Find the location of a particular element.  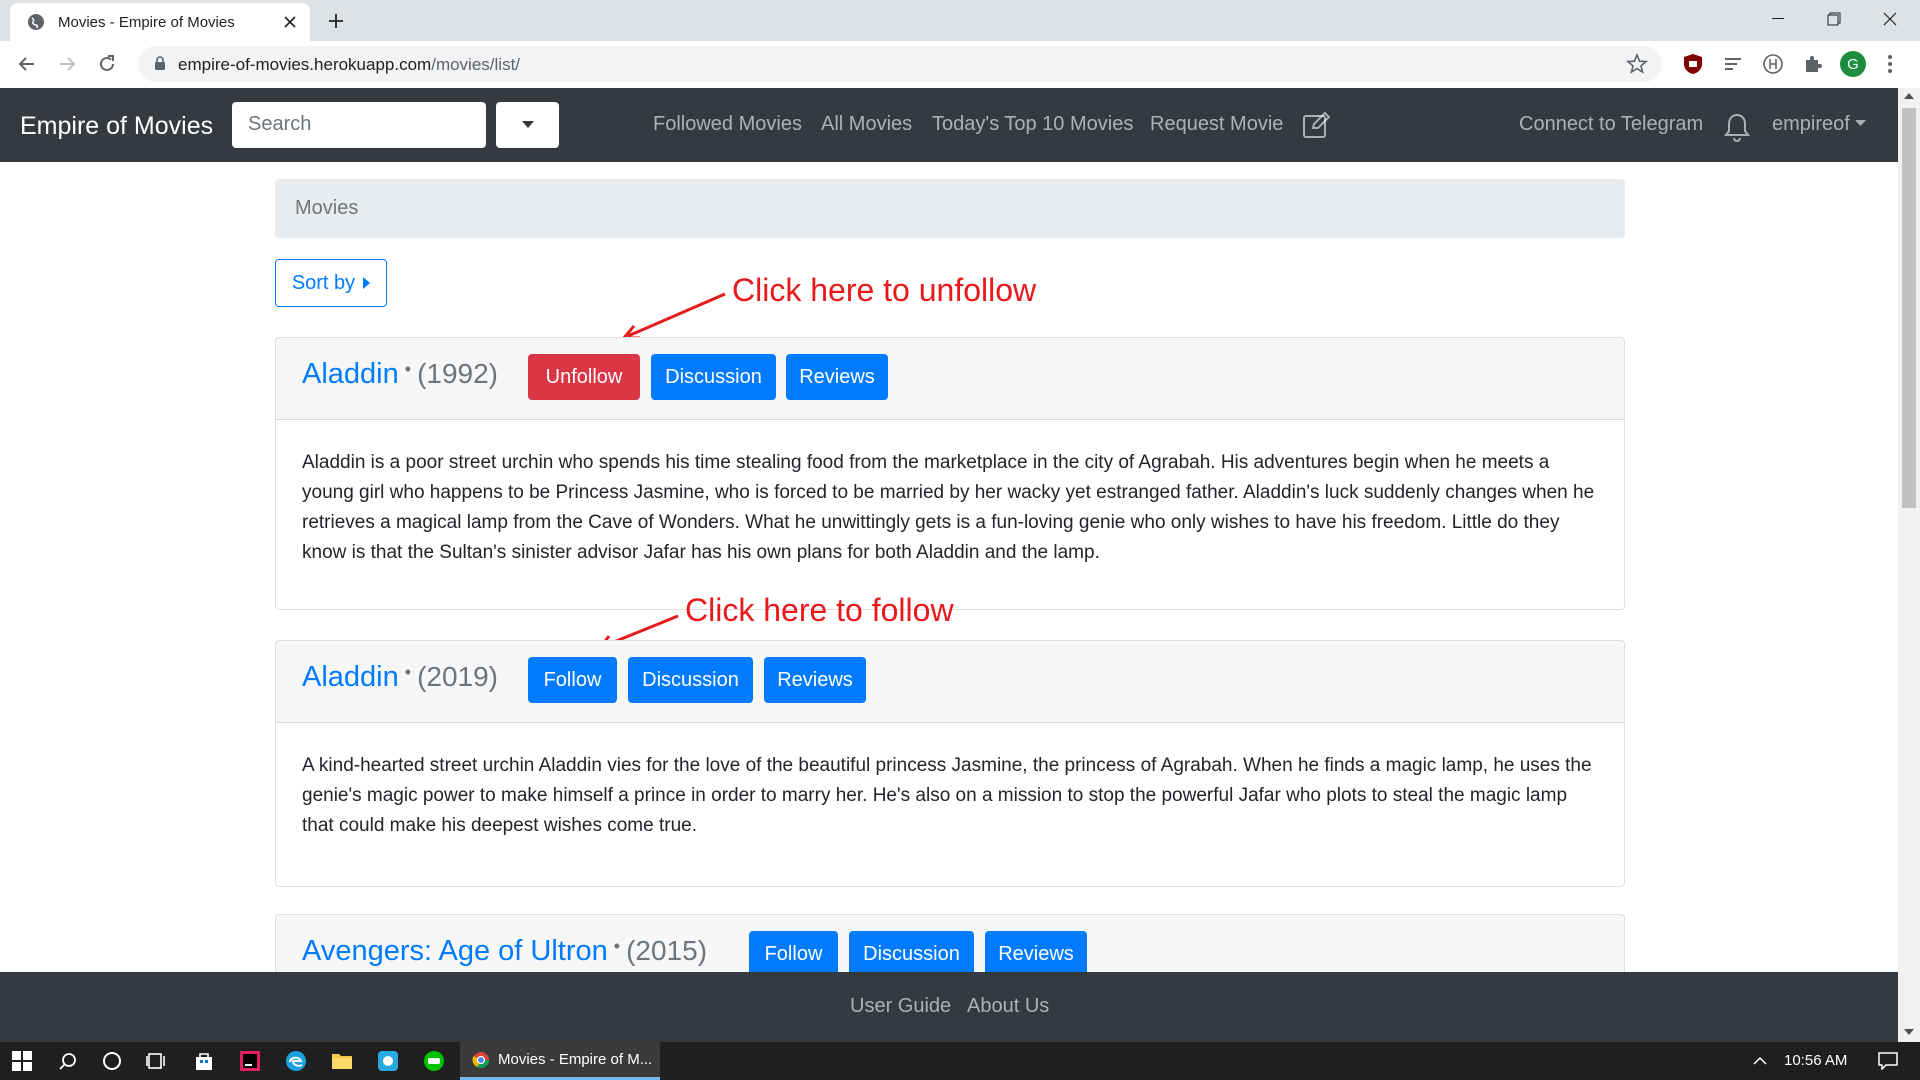

extensions-puzzle-icon is located at coordinates (1813, 64).